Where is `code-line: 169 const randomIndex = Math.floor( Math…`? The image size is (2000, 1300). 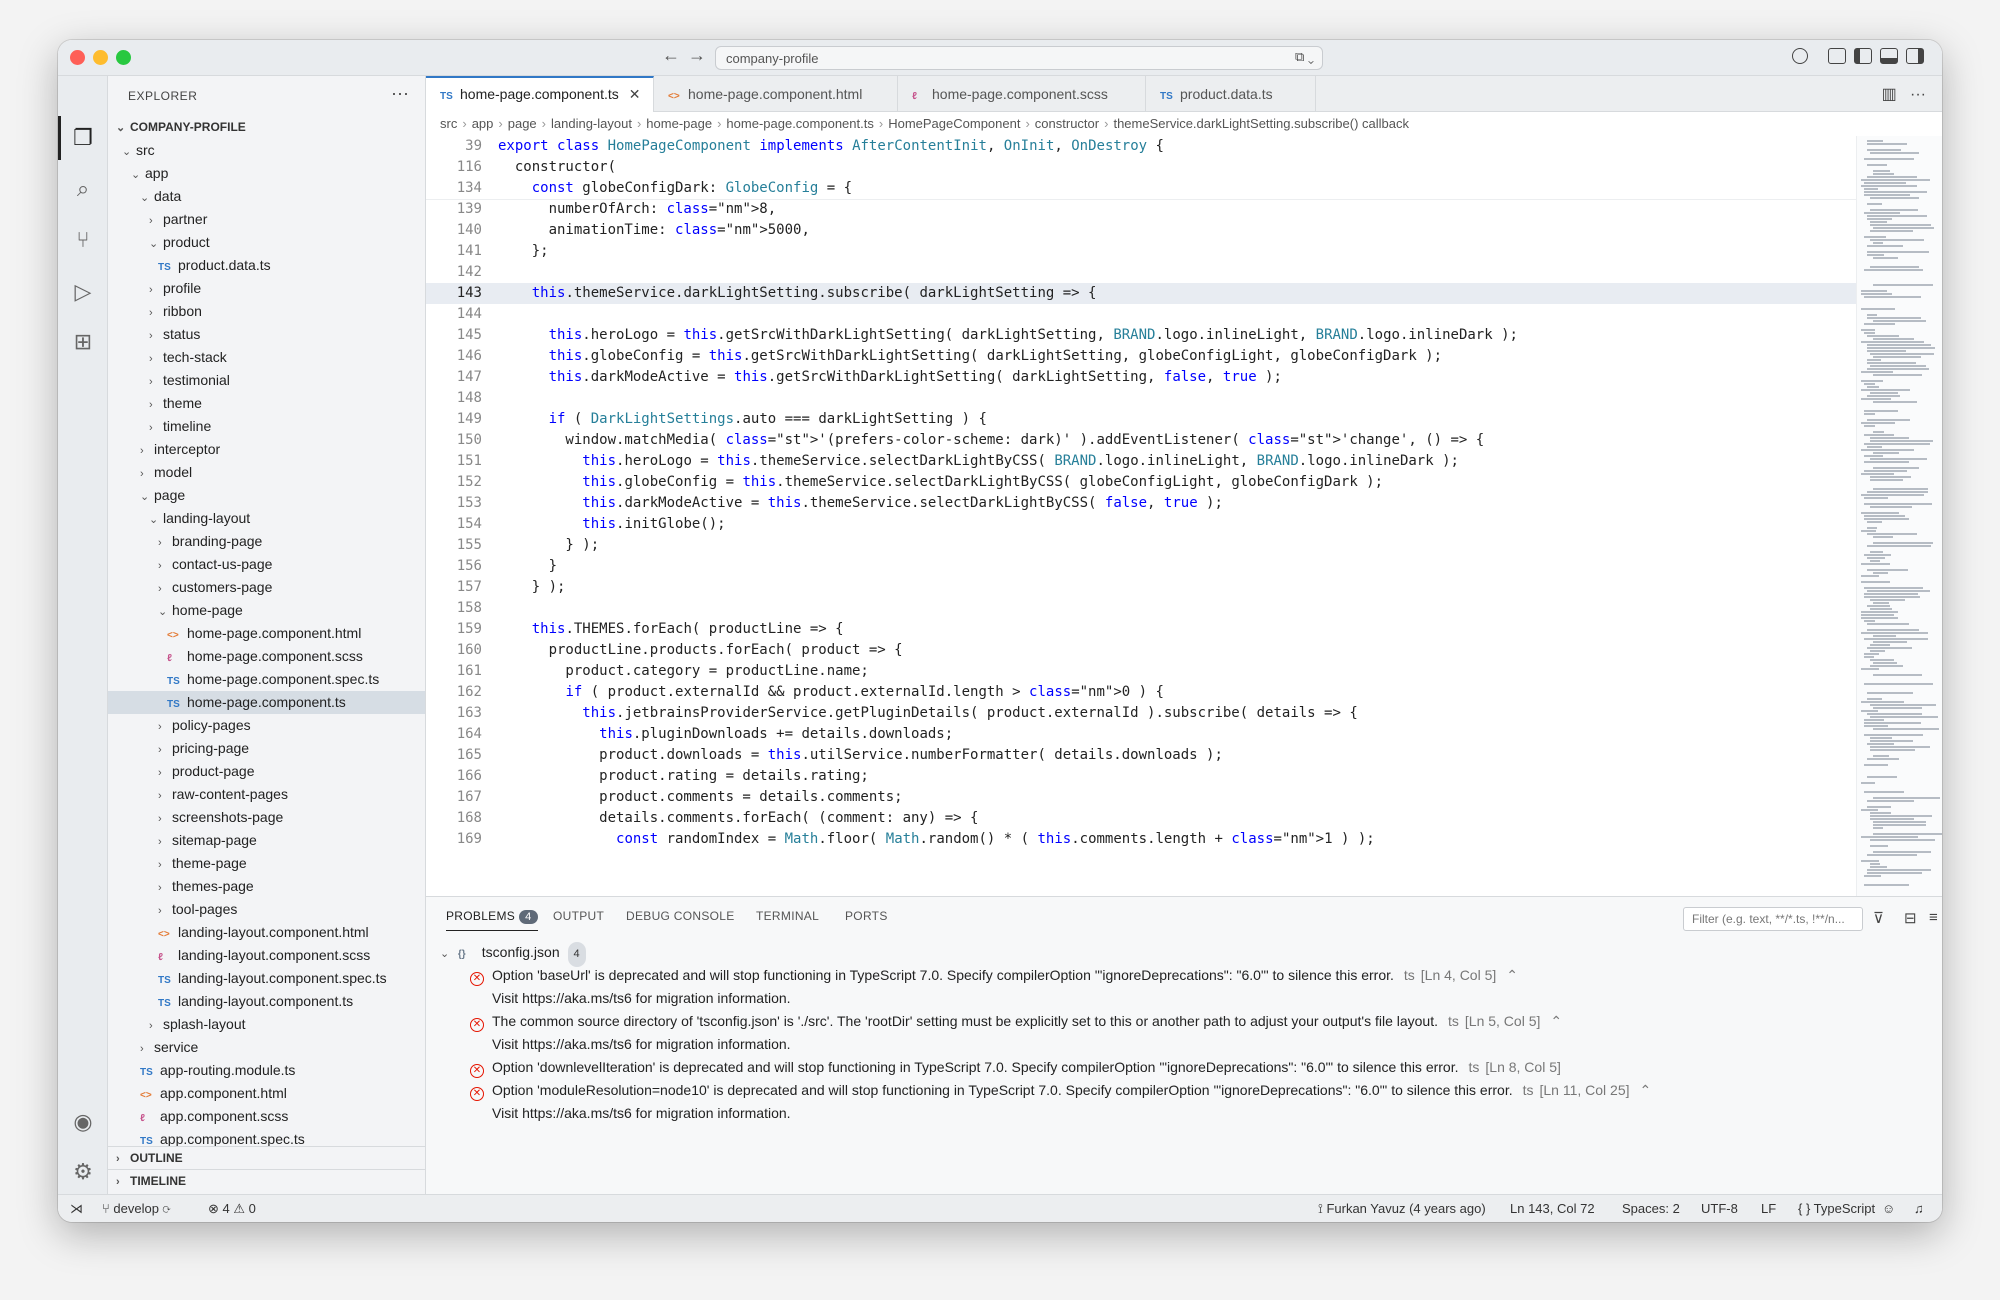
code-line: 169 const randomIndex = Math.floor( Math… is located at coordinates (1141, 839).